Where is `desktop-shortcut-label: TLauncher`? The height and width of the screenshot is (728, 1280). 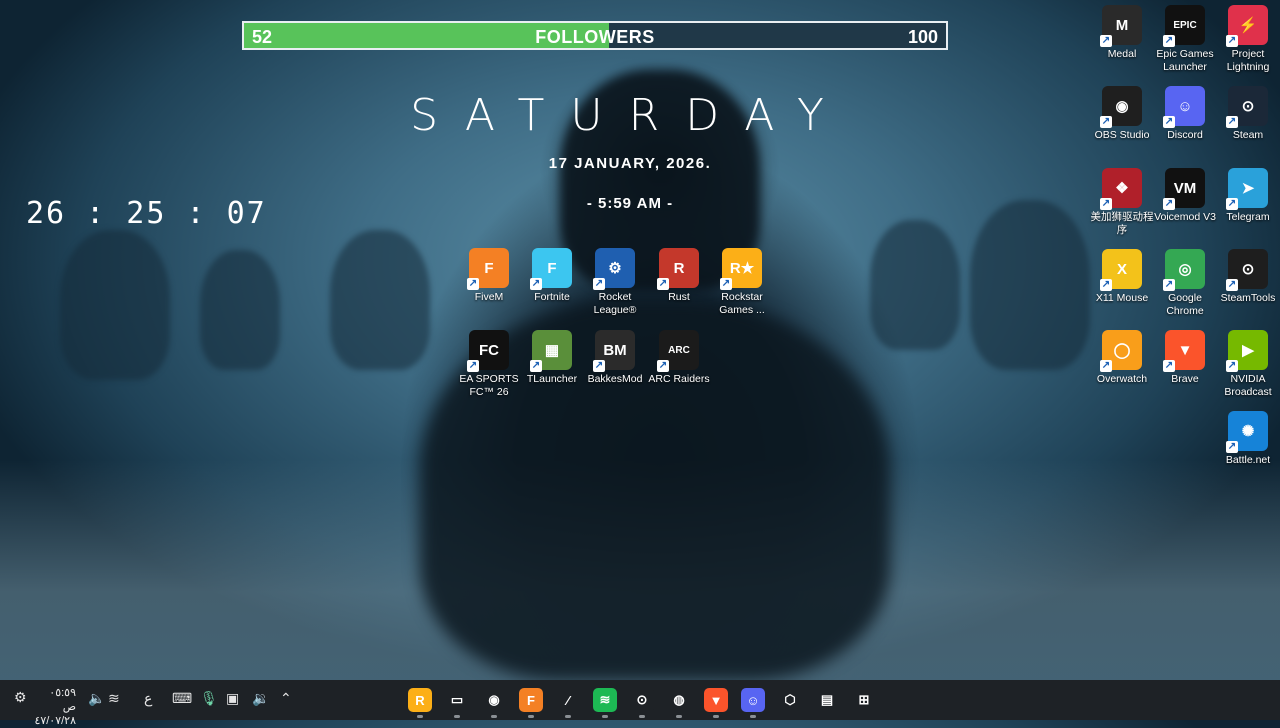
desktop-shortcut-label: TLauncher is located at coordinates (552, 379).